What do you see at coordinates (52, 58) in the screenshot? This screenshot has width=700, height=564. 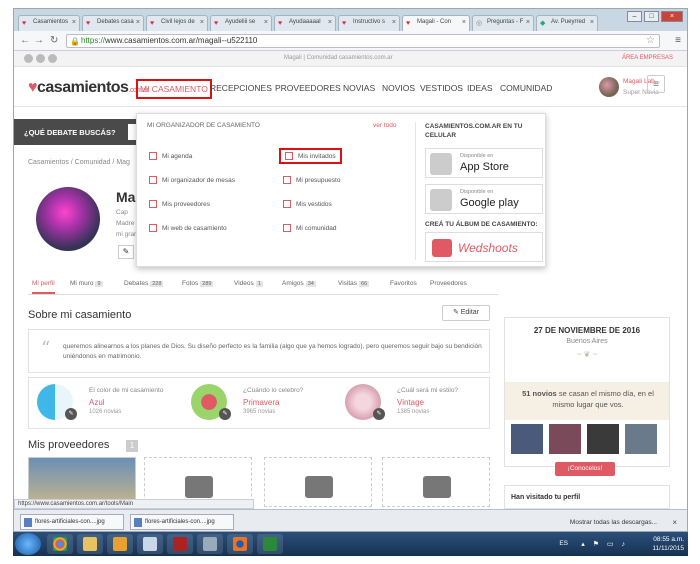 I see `pinterest-icon` at bounding box center [52, 58].